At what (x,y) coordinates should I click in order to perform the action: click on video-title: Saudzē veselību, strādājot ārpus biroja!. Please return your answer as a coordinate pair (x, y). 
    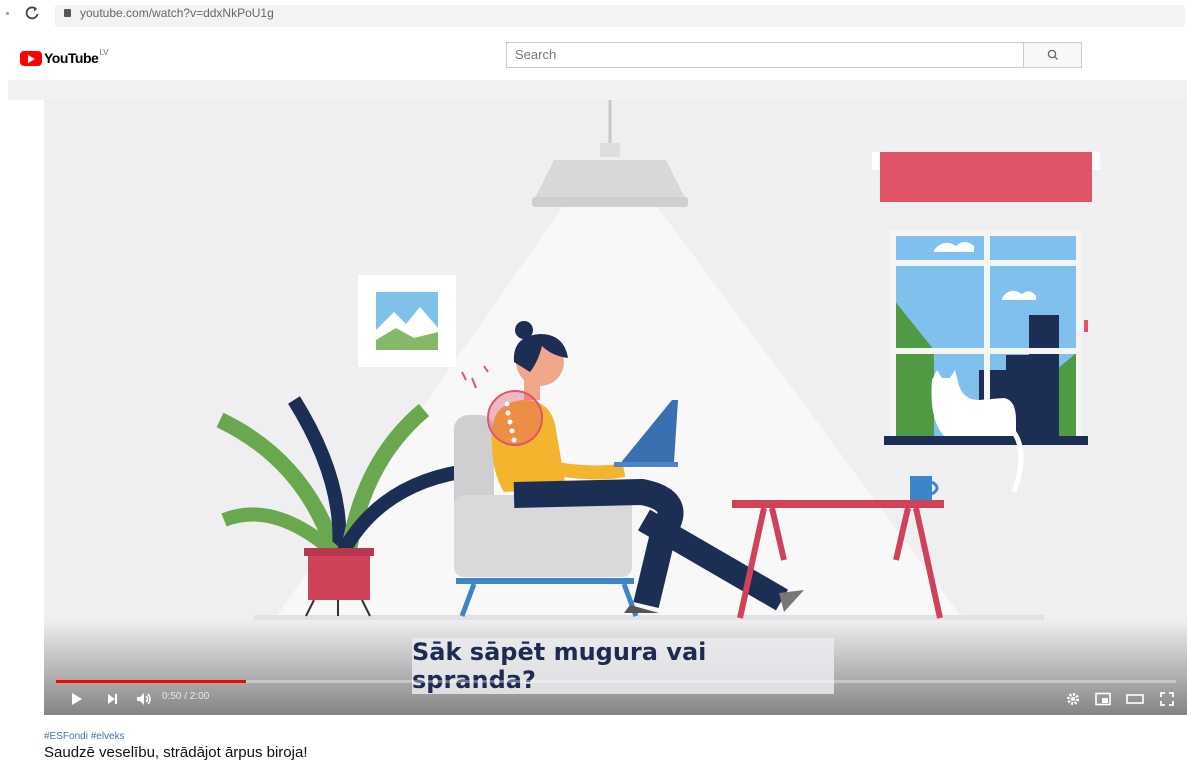
    Looking at the image, I should click on (176, 752).